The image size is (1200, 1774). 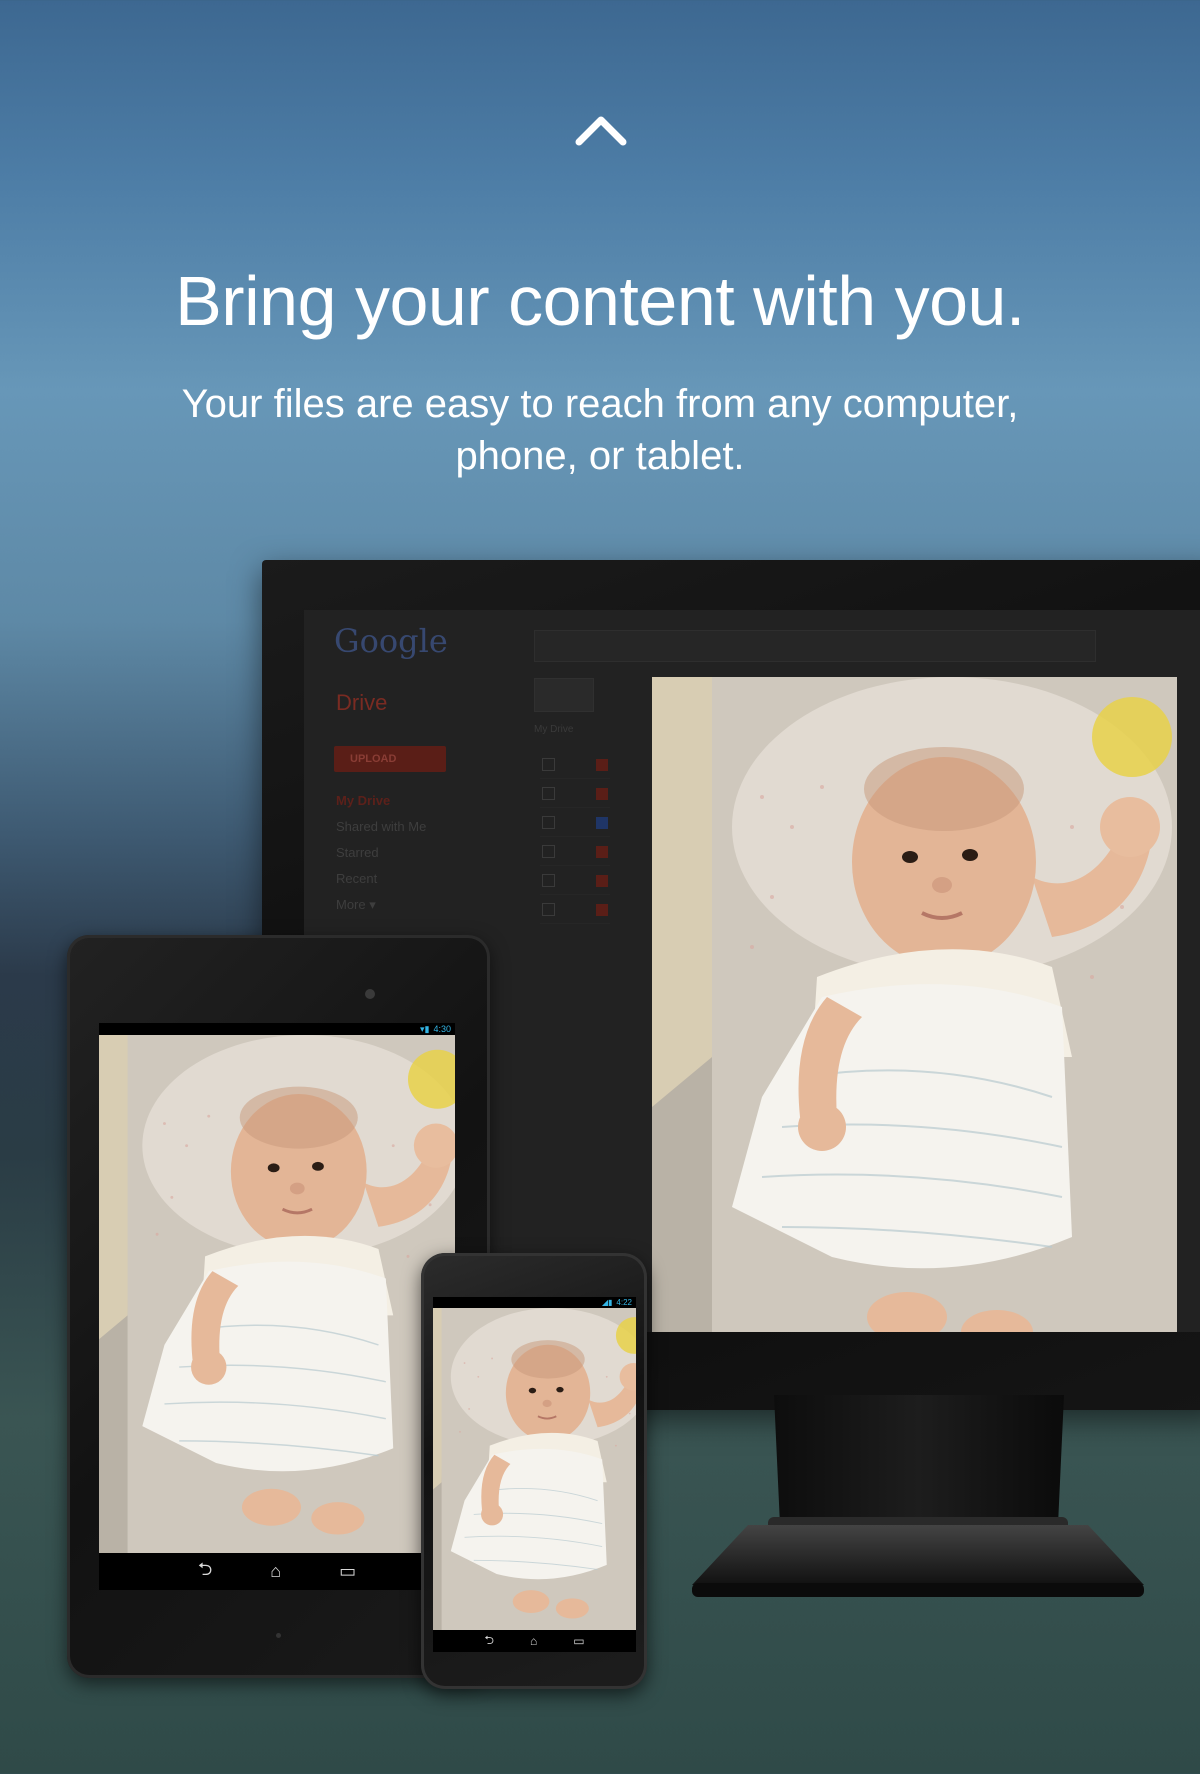 I want to click on baby-photo-tablet, so click(x=277, y=1294).